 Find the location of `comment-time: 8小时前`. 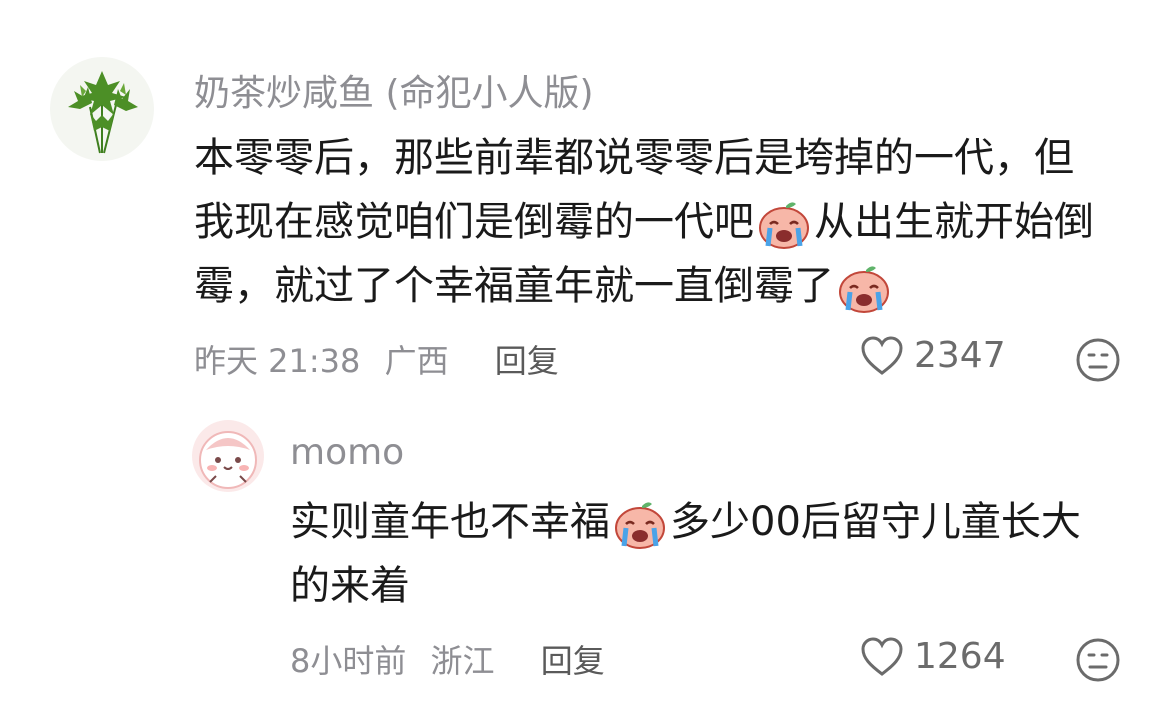

comment-time: 8小时前 is located at coordinates (348, 661).